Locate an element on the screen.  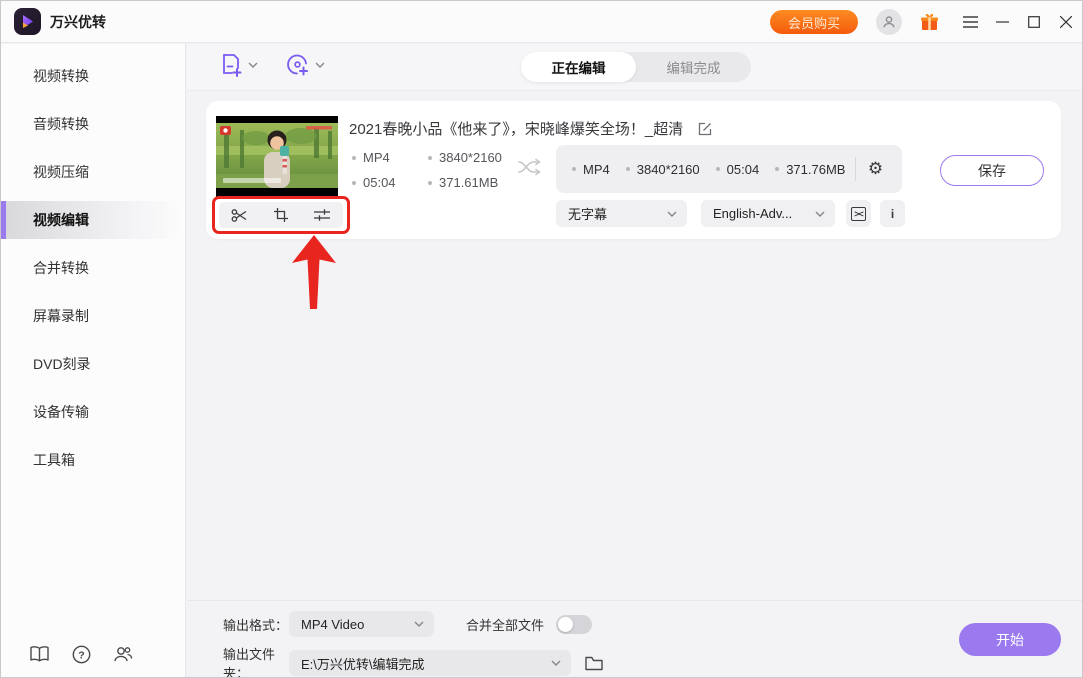
effects-adjust-icon is located at coordinates (322, 215).